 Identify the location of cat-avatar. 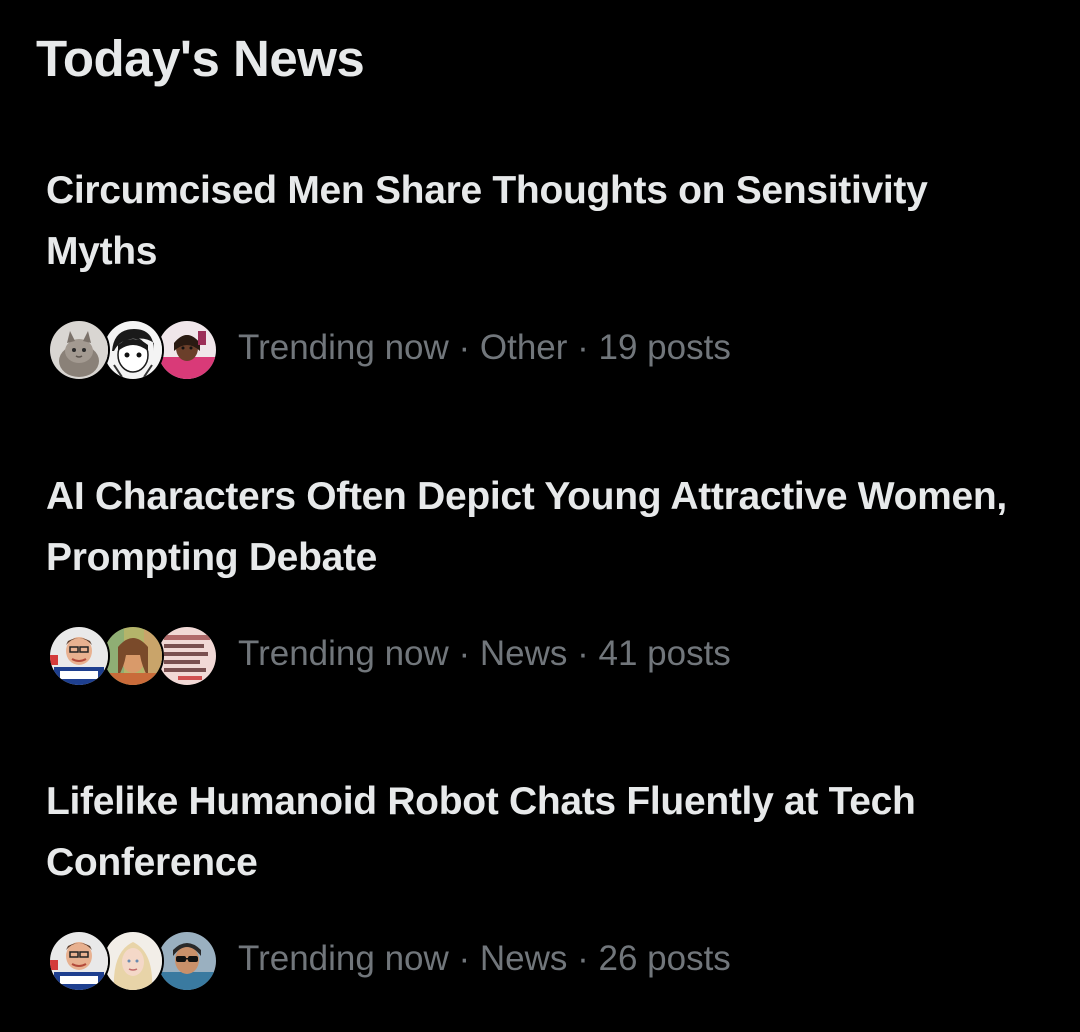
(79, 350).